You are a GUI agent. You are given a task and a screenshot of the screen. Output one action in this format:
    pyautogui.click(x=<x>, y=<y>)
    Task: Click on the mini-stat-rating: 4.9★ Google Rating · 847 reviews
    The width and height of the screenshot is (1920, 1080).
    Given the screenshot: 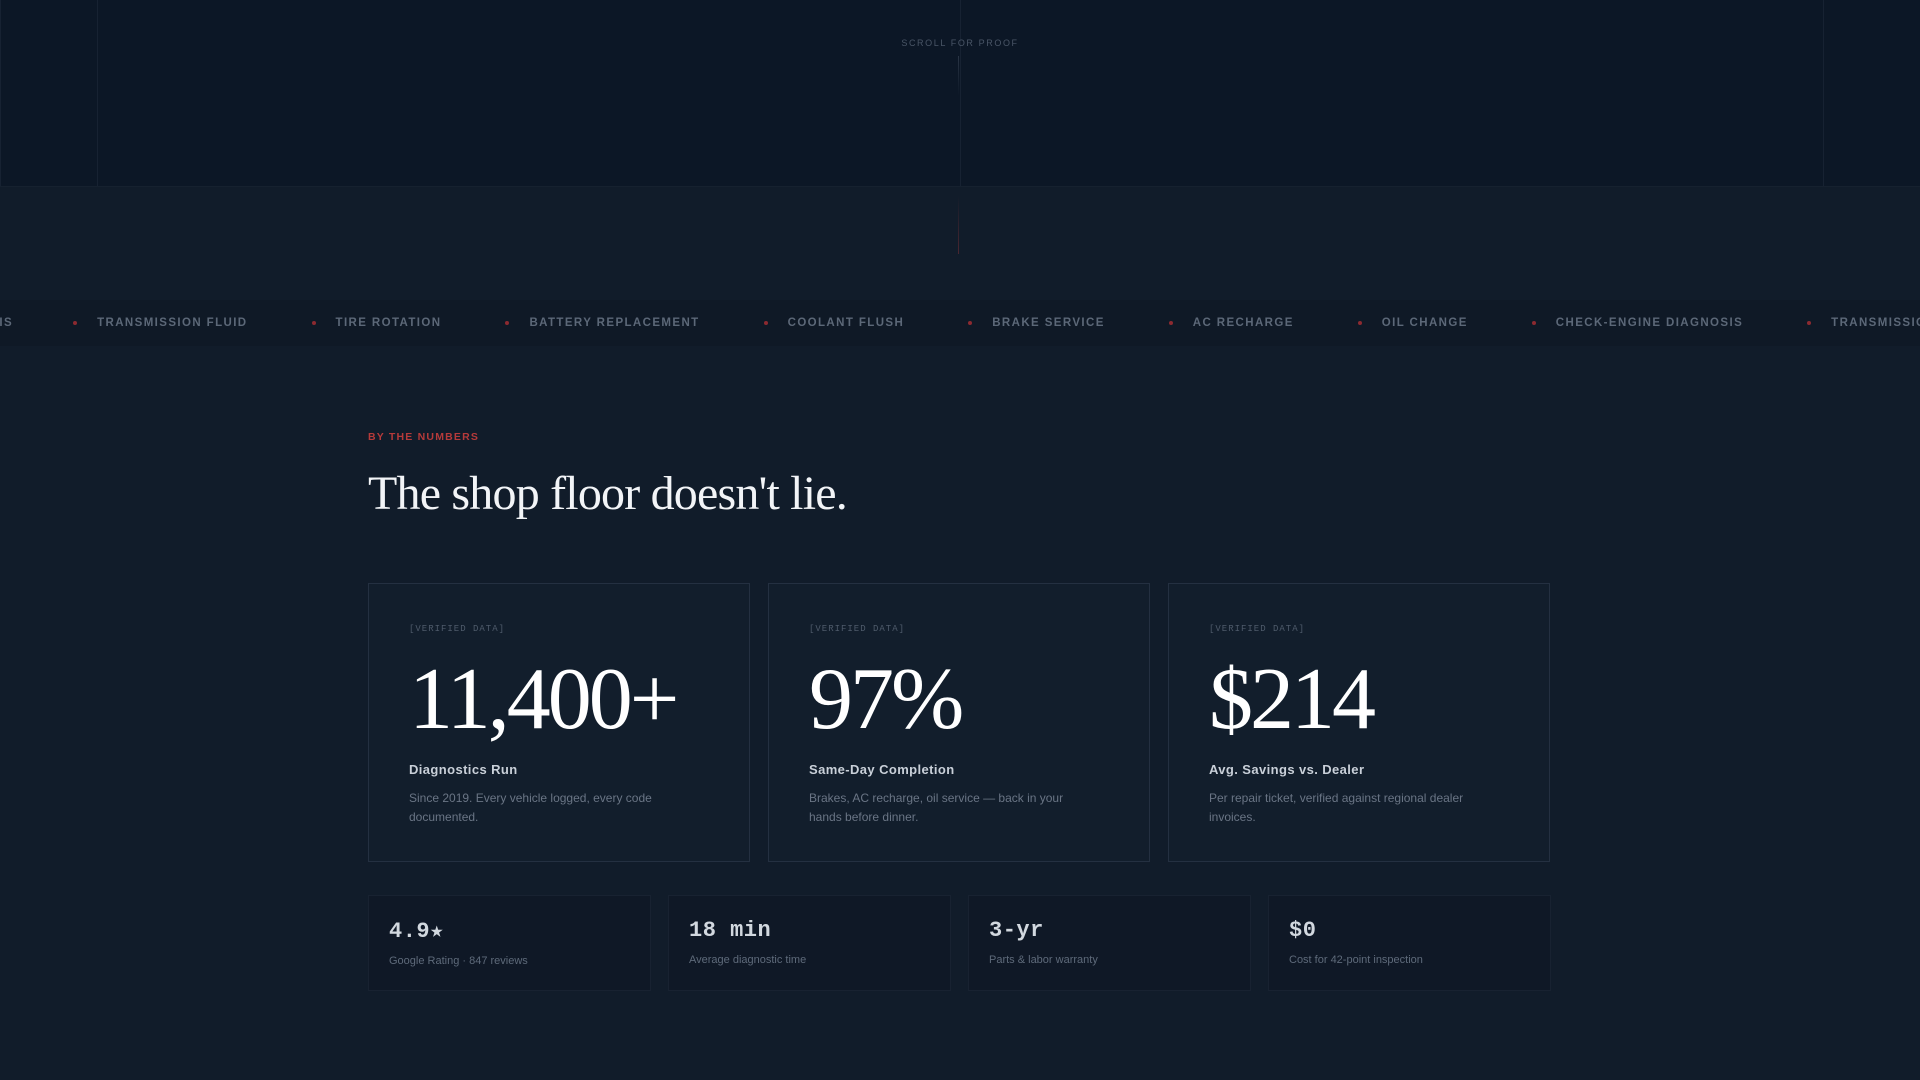 What is the action you would take?
    pyautogui.click(x=509, y=943)
    